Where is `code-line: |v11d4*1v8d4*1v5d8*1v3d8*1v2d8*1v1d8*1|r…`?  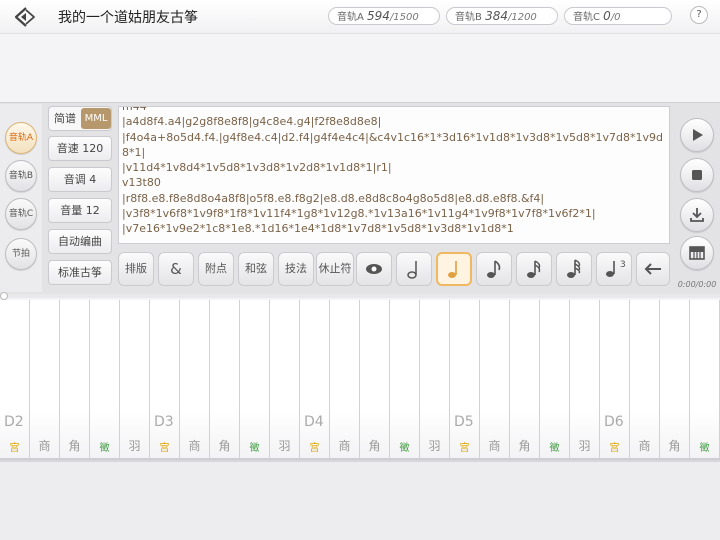 code-line: |v11d4*1v8d4*1v5d8*1v3d8*1v2d8*1v1d8*1|r… is located at coordinates (257, 168).